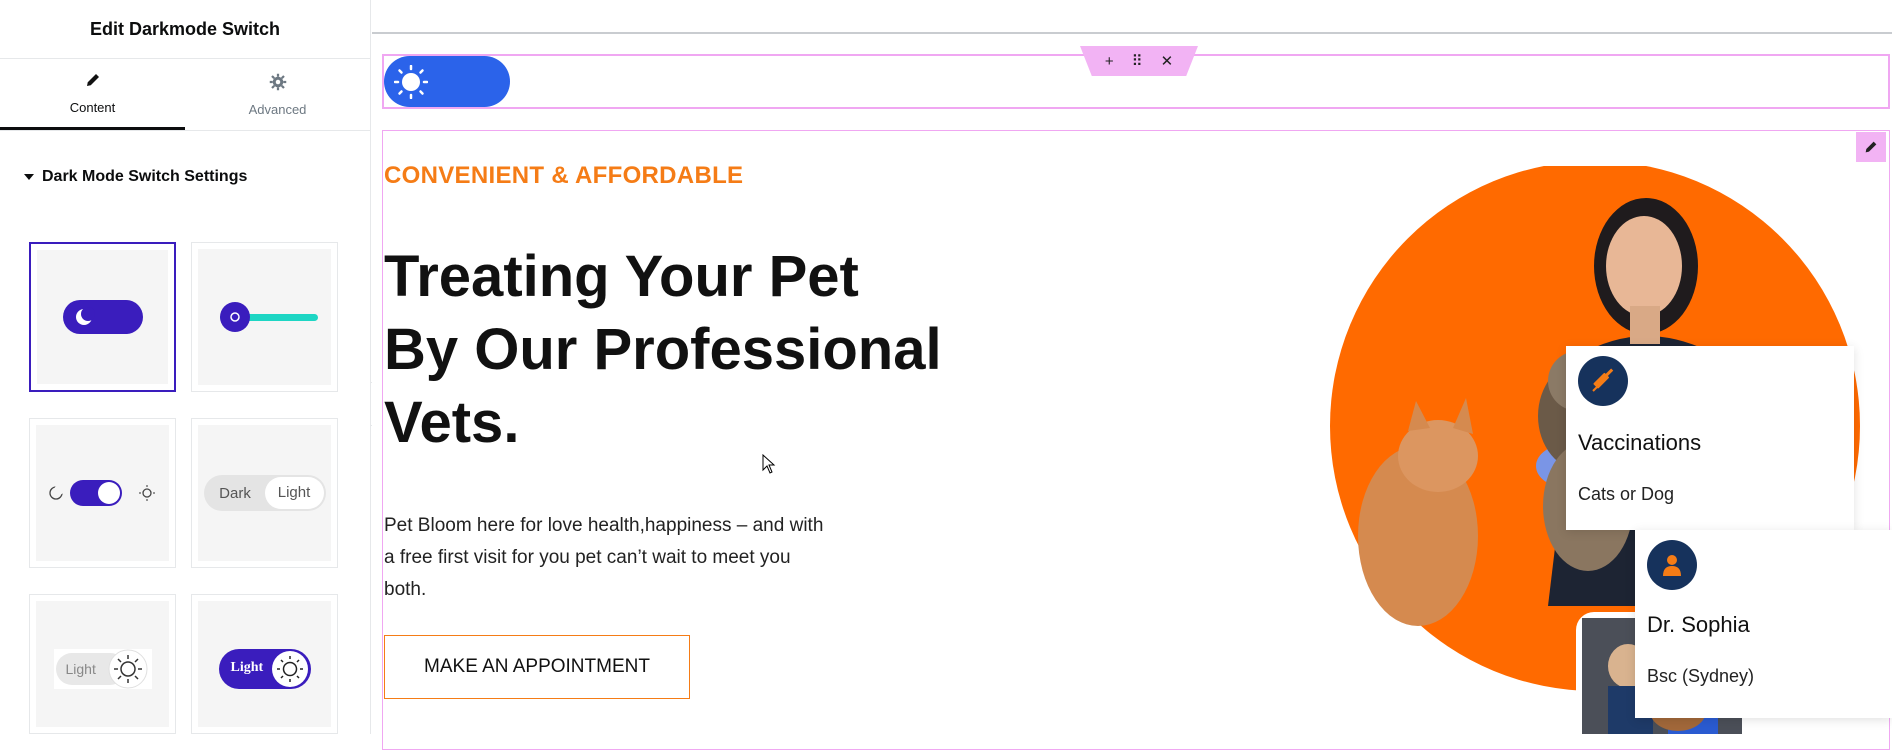 Image resolution: width=1892 pixels, height=750 pixels. Describe the element at coordinates (1763, 624) in the screenshot. I see `doctor-card: Dr. Sophia Bsc (Sydney)` at that location.